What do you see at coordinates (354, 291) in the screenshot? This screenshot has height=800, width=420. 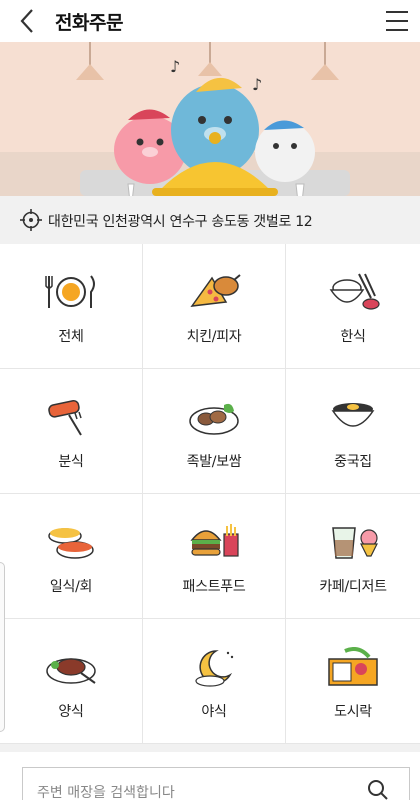 I see `rice-bowl-icon` at bounding box center [354, 291].